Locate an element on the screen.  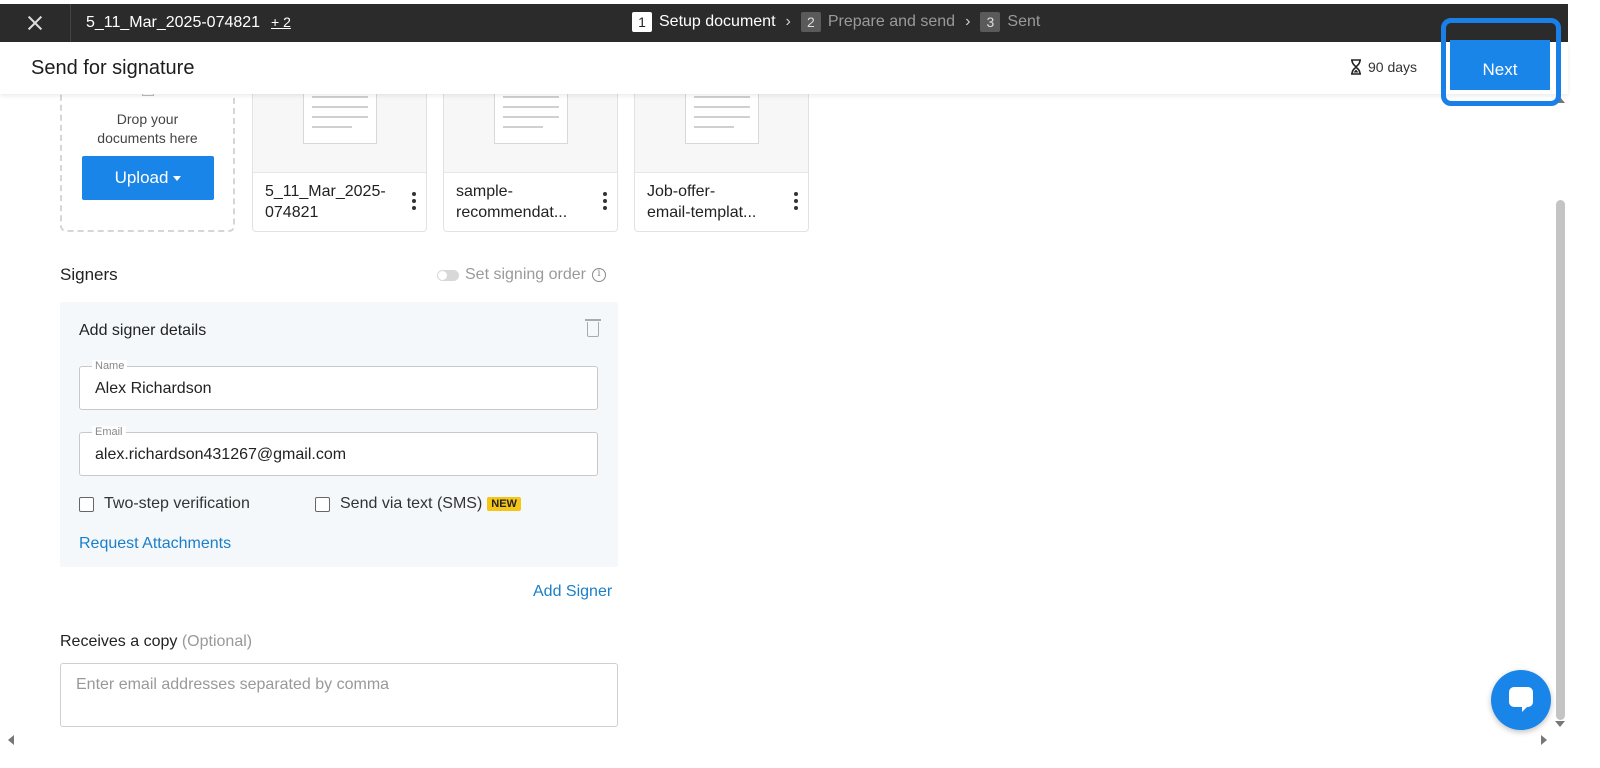
receives-copy-heading: Receives a copy (Optional) is located at coordinates (156, 642).